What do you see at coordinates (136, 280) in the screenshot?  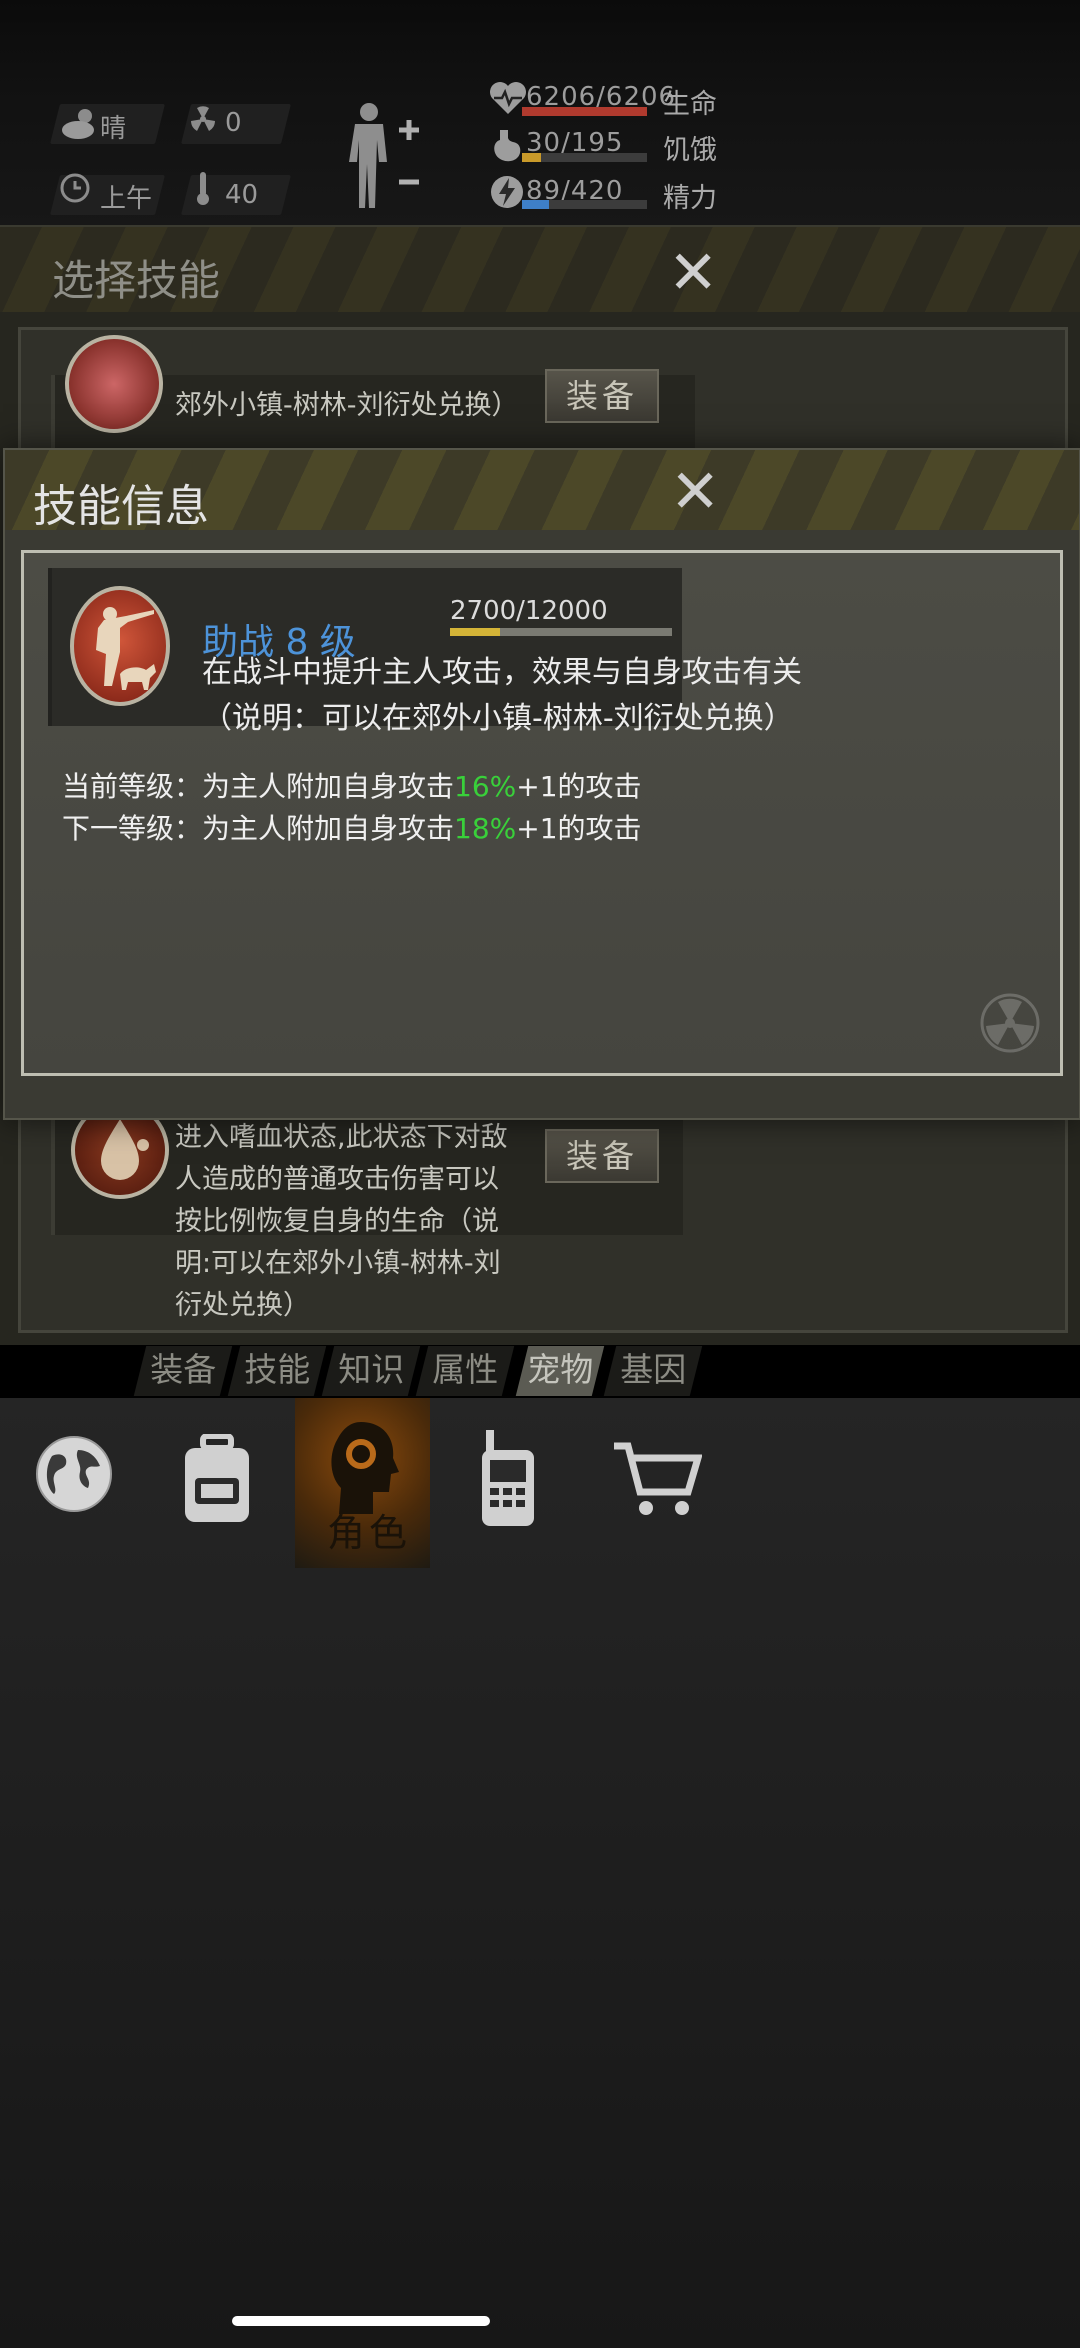 I see `select-skill-title: 选择技能` at bounding box center [136, 280].